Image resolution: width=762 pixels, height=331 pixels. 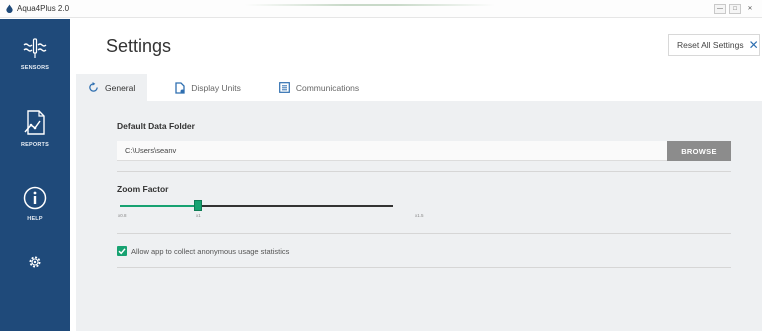 What do you see at coordinates (9, 8) in the screenshot?
I see `droplet-icon` at bounding box center [9, 8].